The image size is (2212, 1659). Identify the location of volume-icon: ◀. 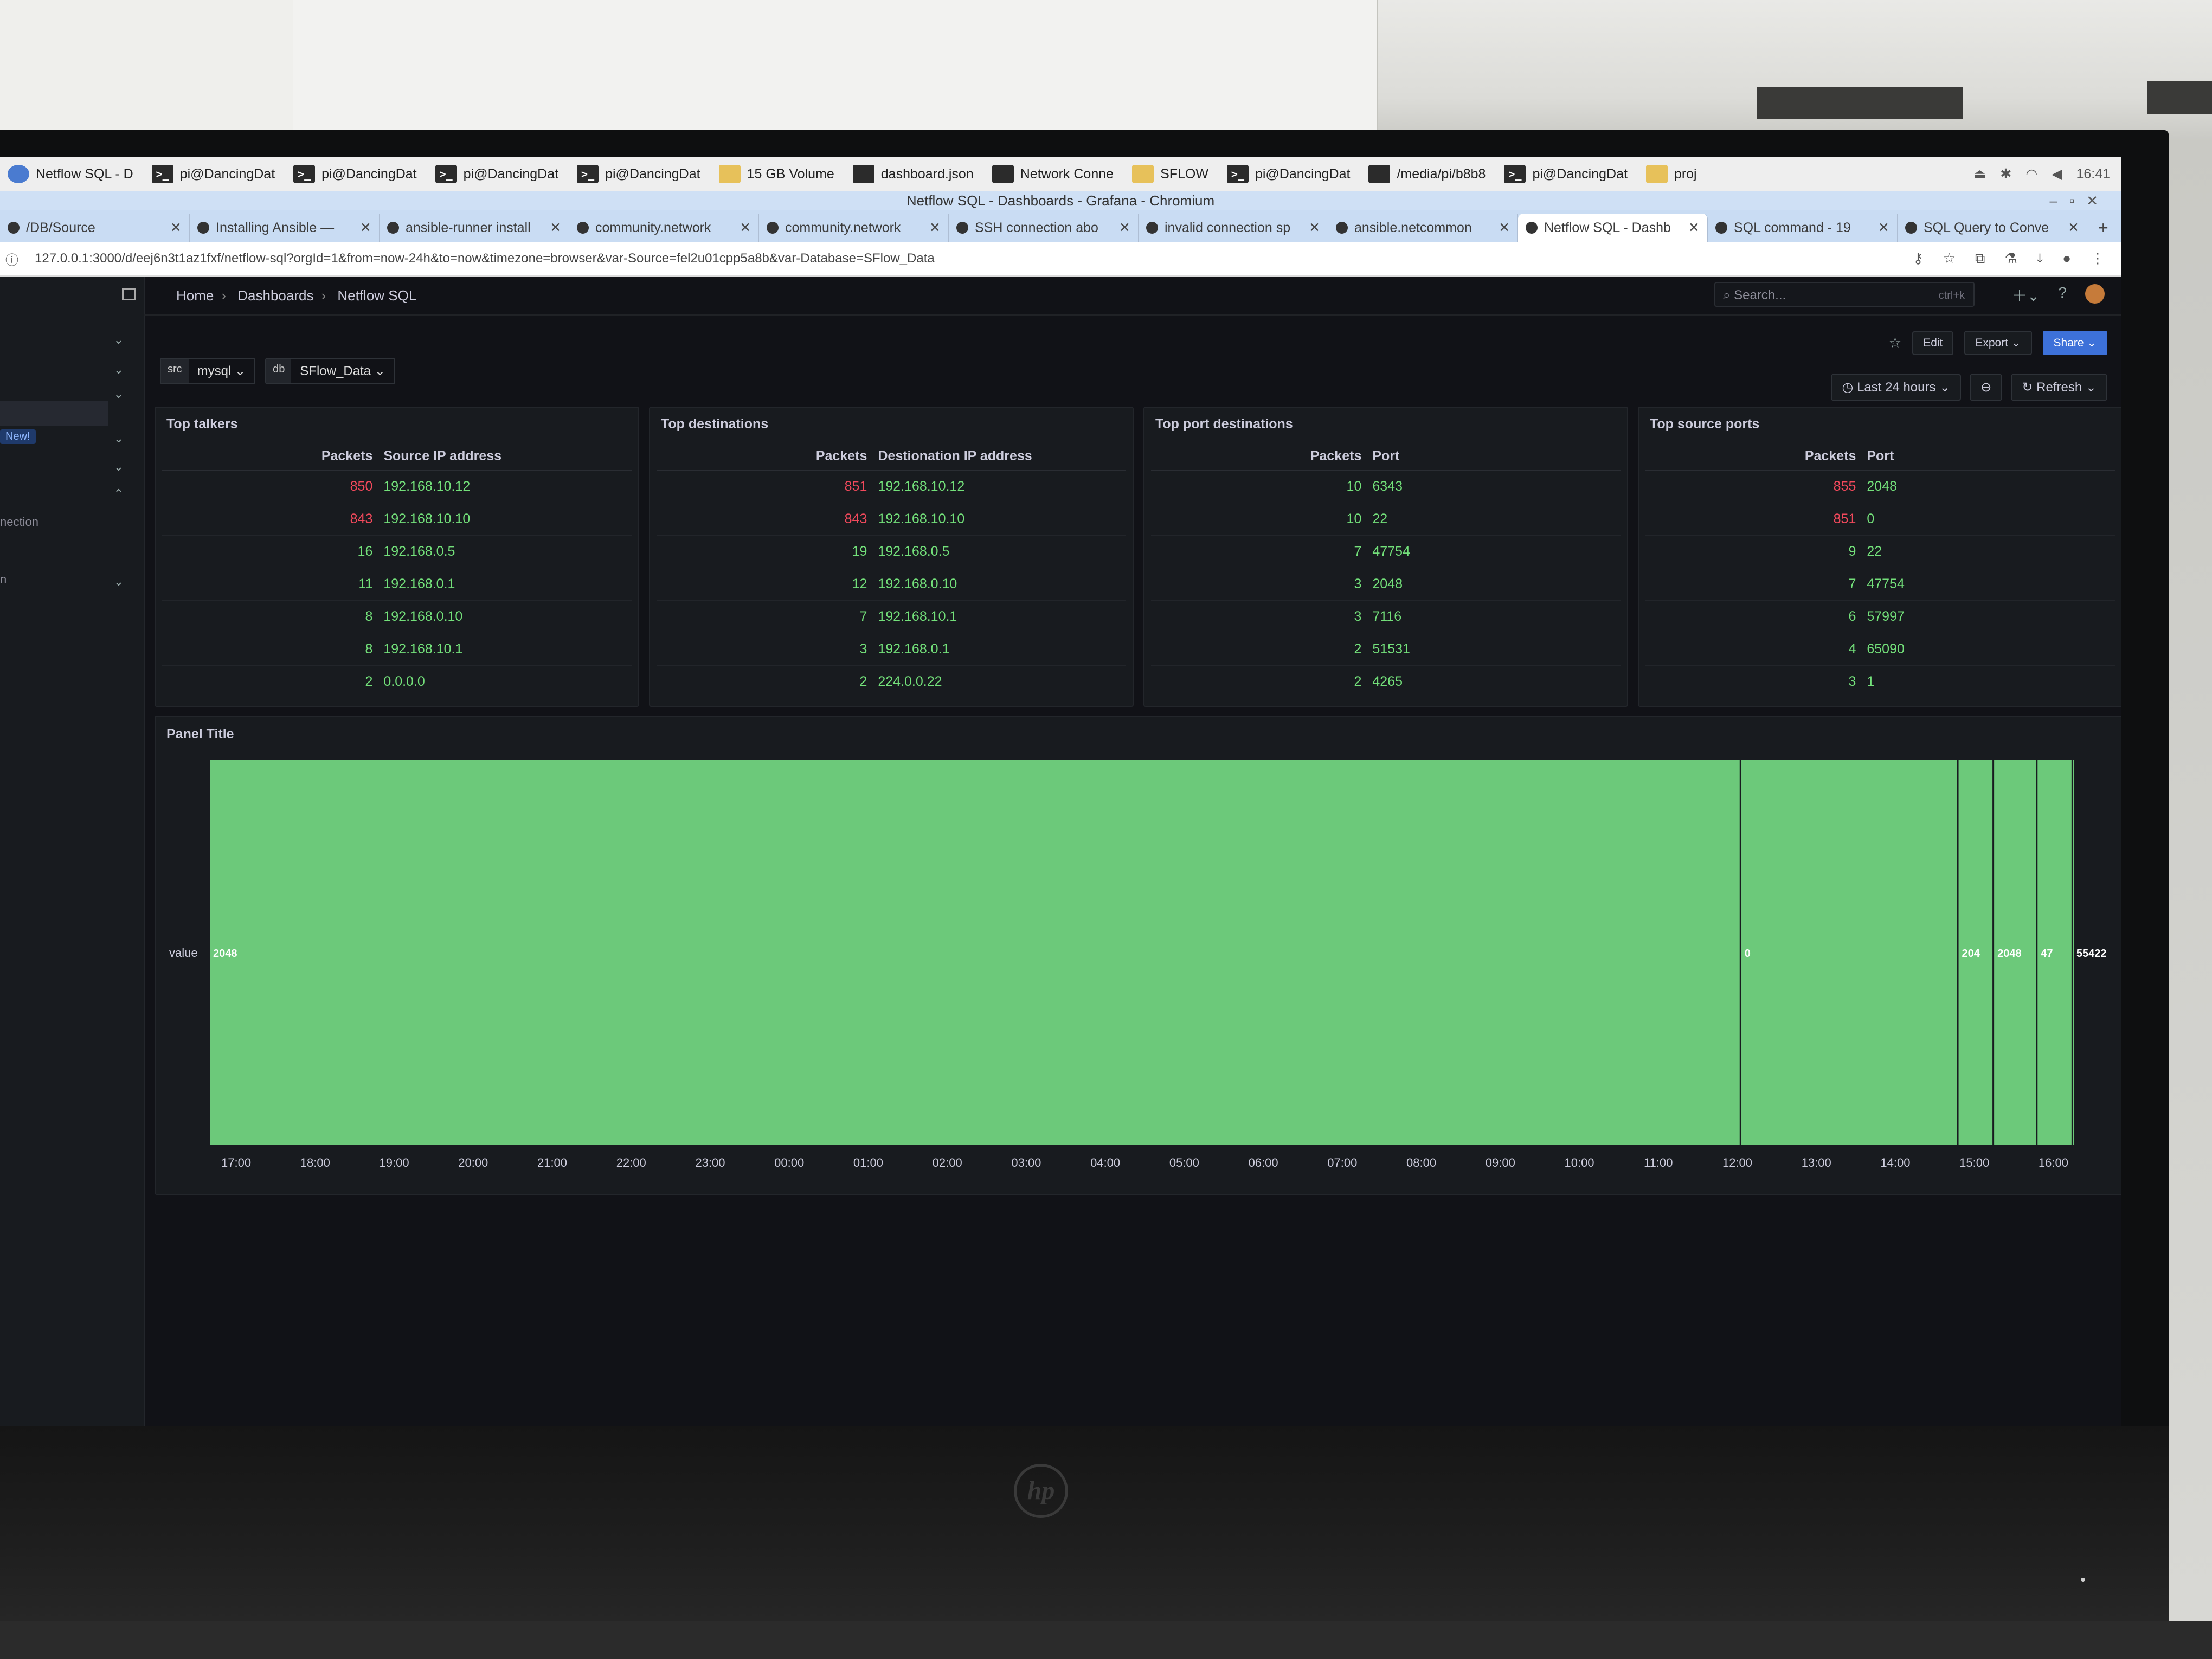
(2057, 174).